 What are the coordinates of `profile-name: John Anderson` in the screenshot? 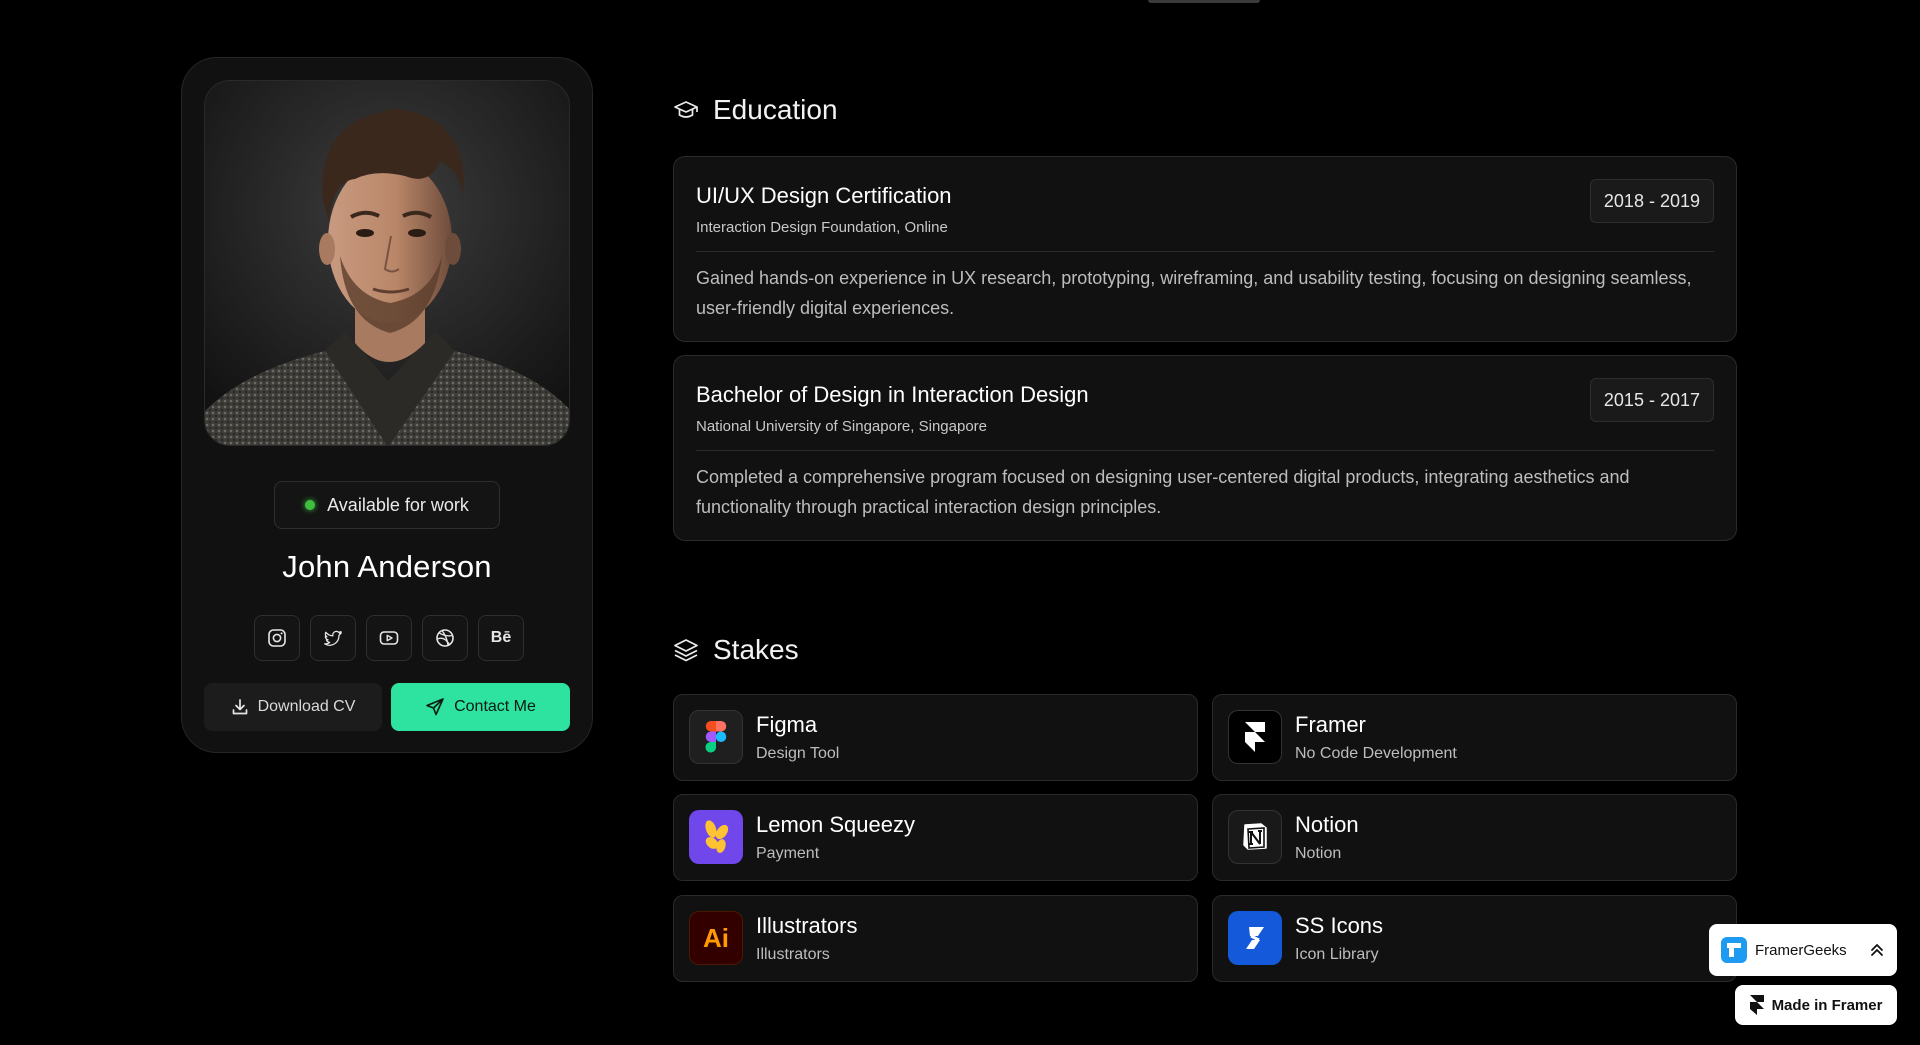 It's located at (387, 566).